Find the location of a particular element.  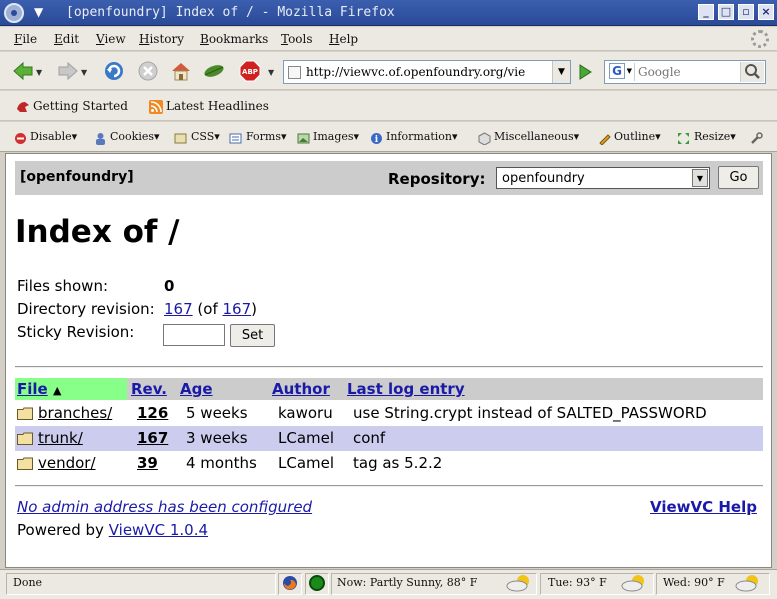

reload-icon is located at coordinates (114, 71).